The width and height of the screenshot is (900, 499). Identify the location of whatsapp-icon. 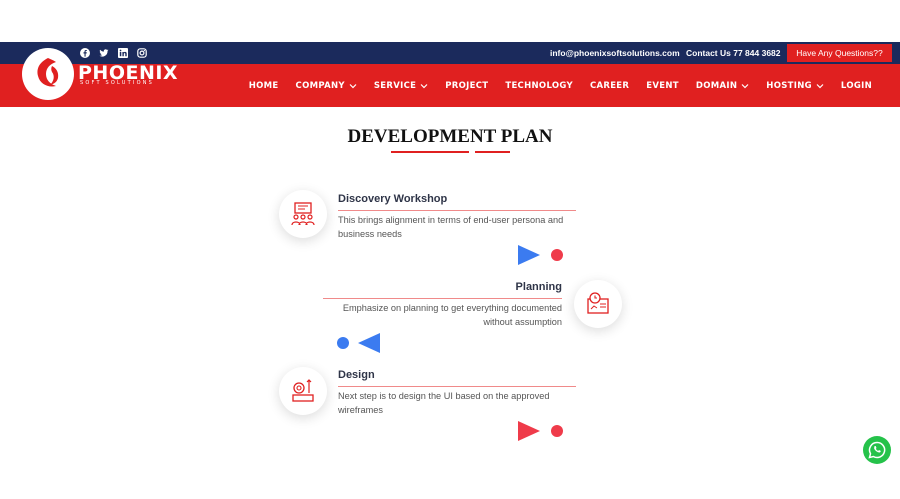
(877, 450).